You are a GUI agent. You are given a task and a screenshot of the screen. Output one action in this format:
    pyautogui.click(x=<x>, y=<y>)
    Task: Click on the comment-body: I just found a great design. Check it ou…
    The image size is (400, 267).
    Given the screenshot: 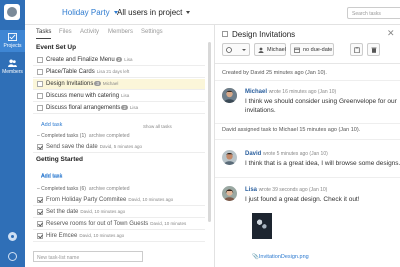 What is the action you would take?
    pyautogui.click(x=302, y=199)
    